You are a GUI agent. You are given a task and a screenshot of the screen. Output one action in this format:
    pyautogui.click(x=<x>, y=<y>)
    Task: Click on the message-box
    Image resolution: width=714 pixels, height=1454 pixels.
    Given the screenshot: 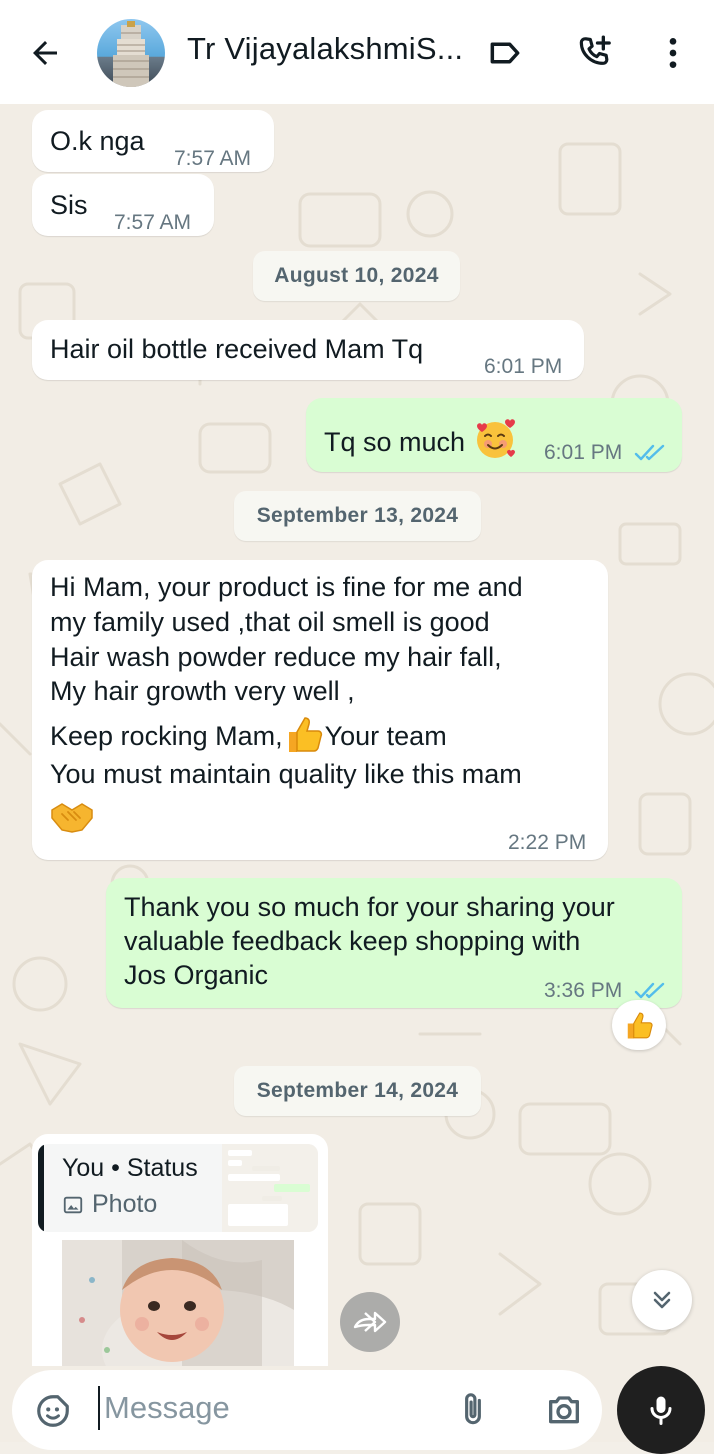 What is the action you would take?
    pyautogui.click(x=307, y=1410)
    